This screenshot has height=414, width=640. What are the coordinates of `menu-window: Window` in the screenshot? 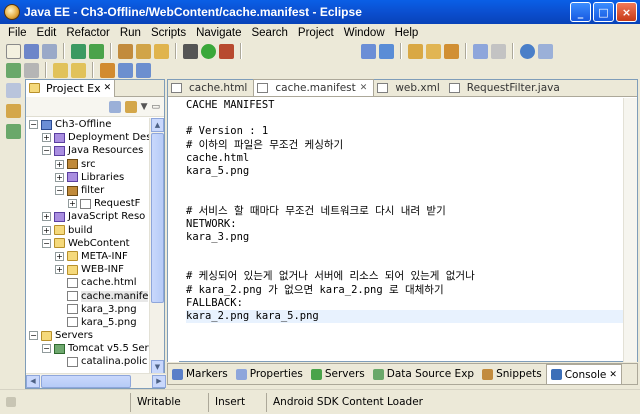 It's located at (364, 33).